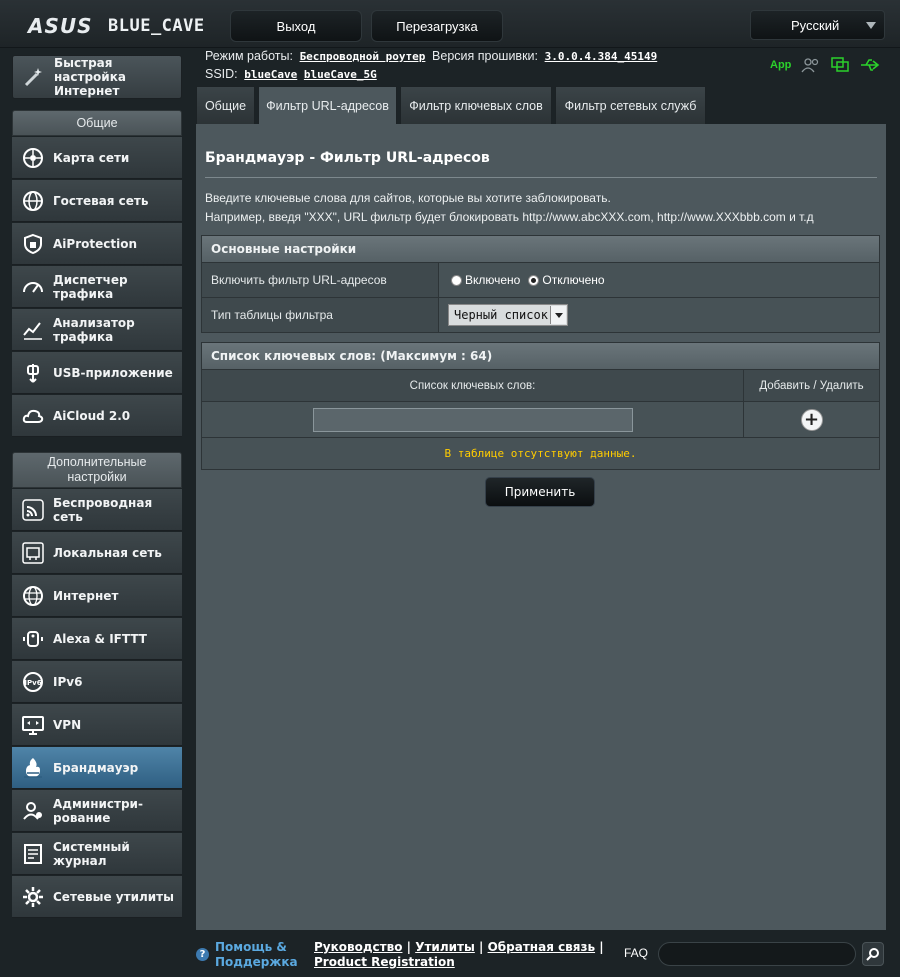 The image size is (900, 977). What do you see at coordinates (97, 470) in the screenshot?
I see `advanced-section-header: Дополнительные настройки` at bounding box center [97, 470].